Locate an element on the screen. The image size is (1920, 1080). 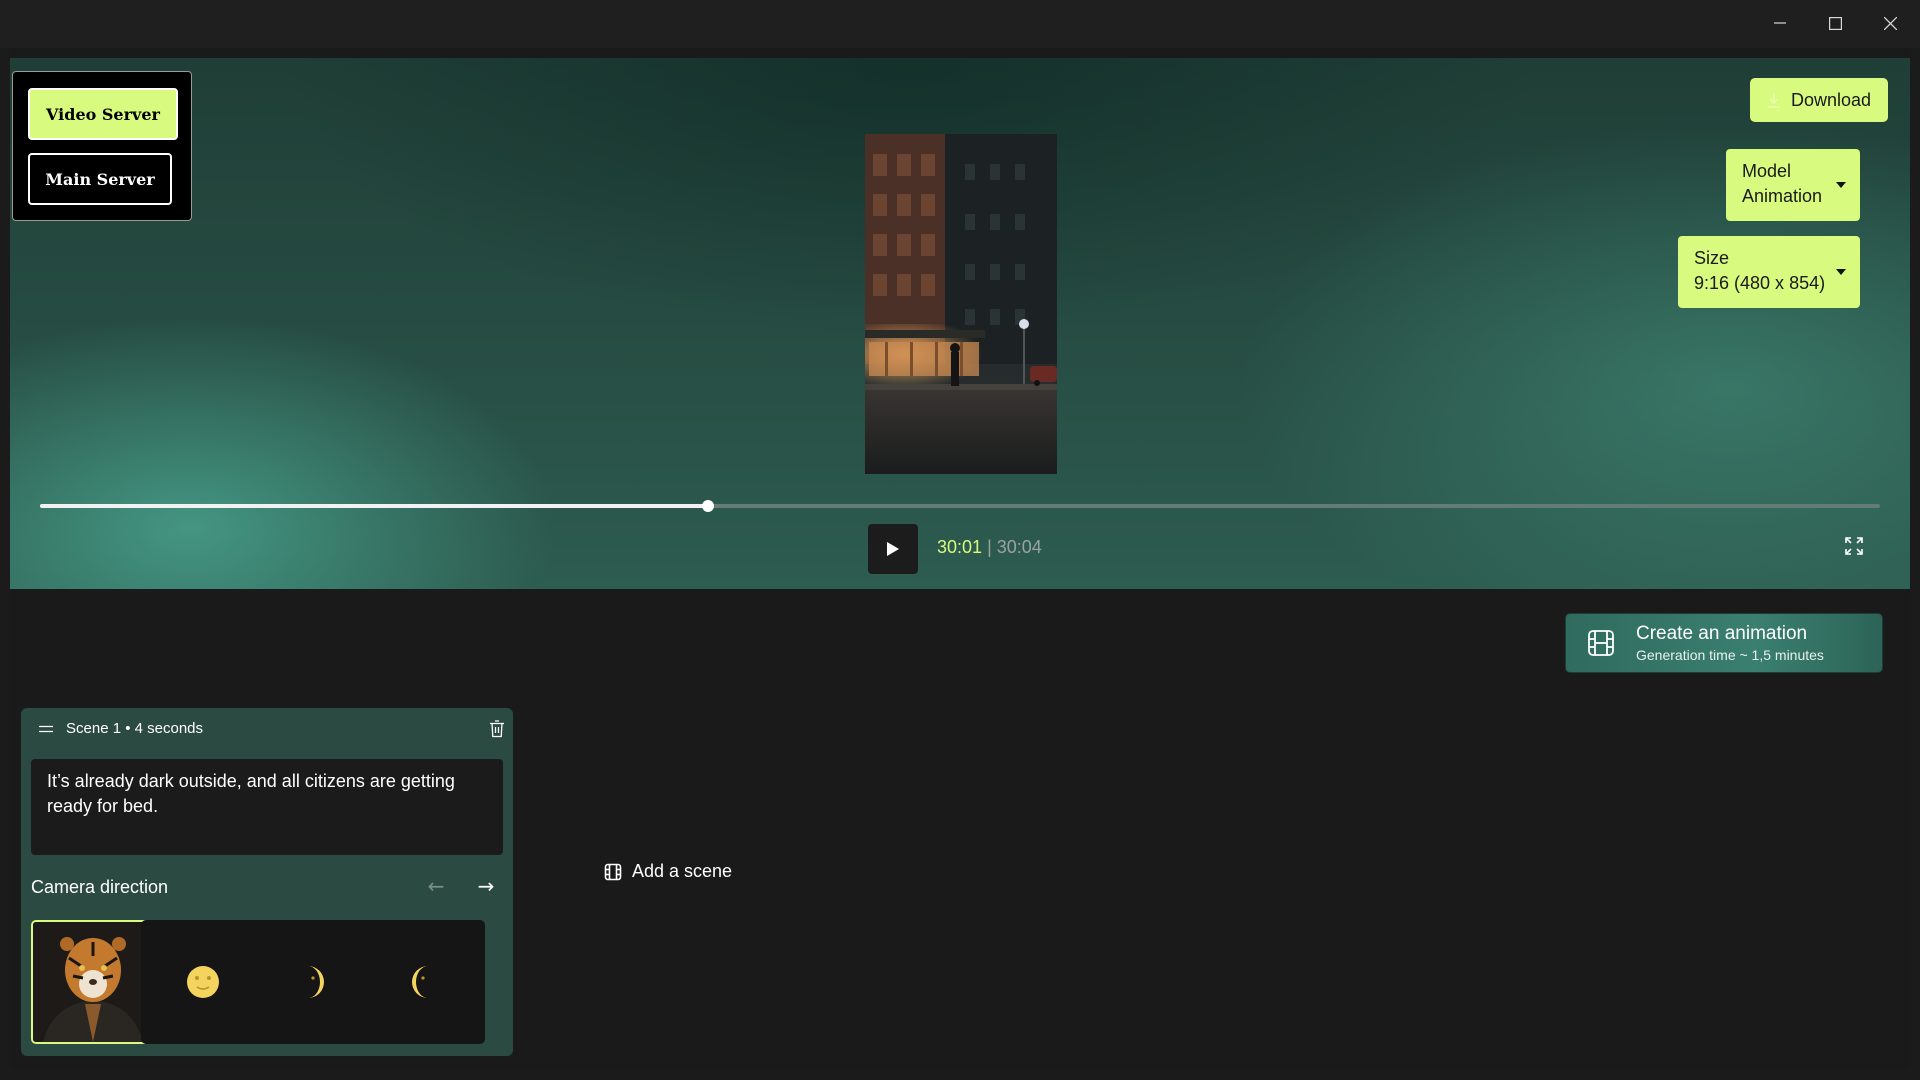
server-switcher: Video Server Main Server is located at coordinates (102, 146).